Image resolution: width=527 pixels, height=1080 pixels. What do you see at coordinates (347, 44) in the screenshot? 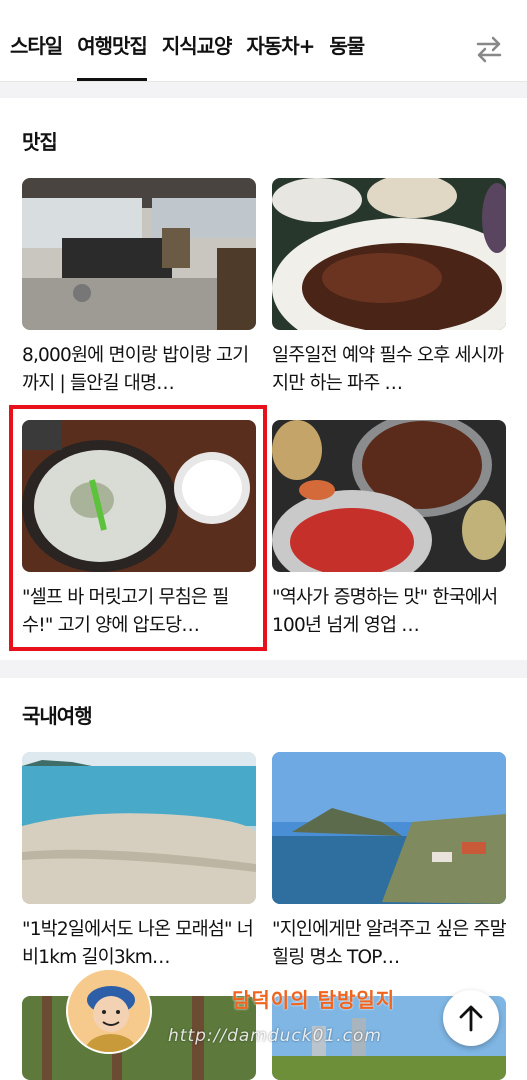
I see `tab-animal: 동물` at bounding box center [347, 44].